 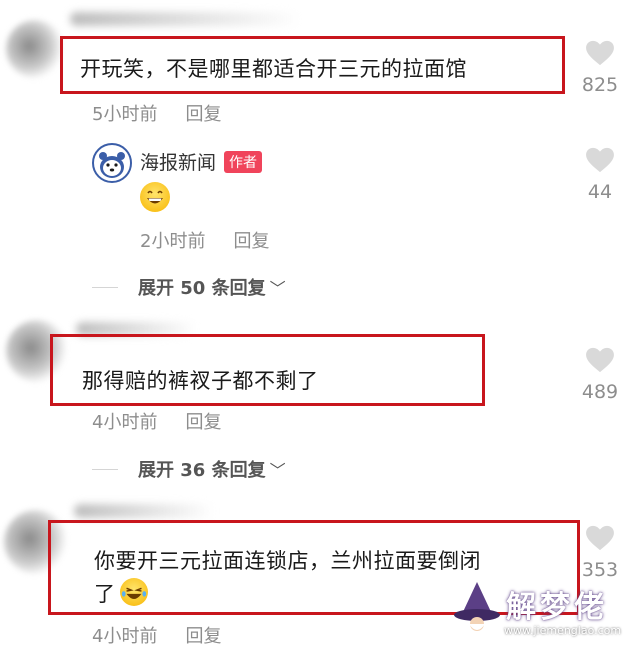 I want to click on like-count: 353, so click(x=600, y=570).